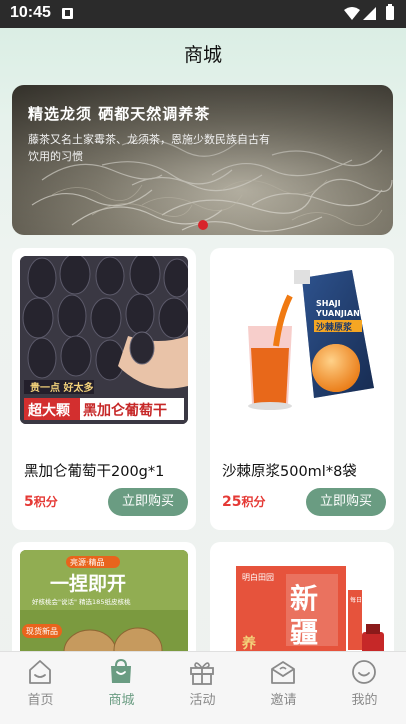 Image resolution: width=406 pixels, height=724 pixels. I want to click on status-bar: 10:45, so click(203, 14).